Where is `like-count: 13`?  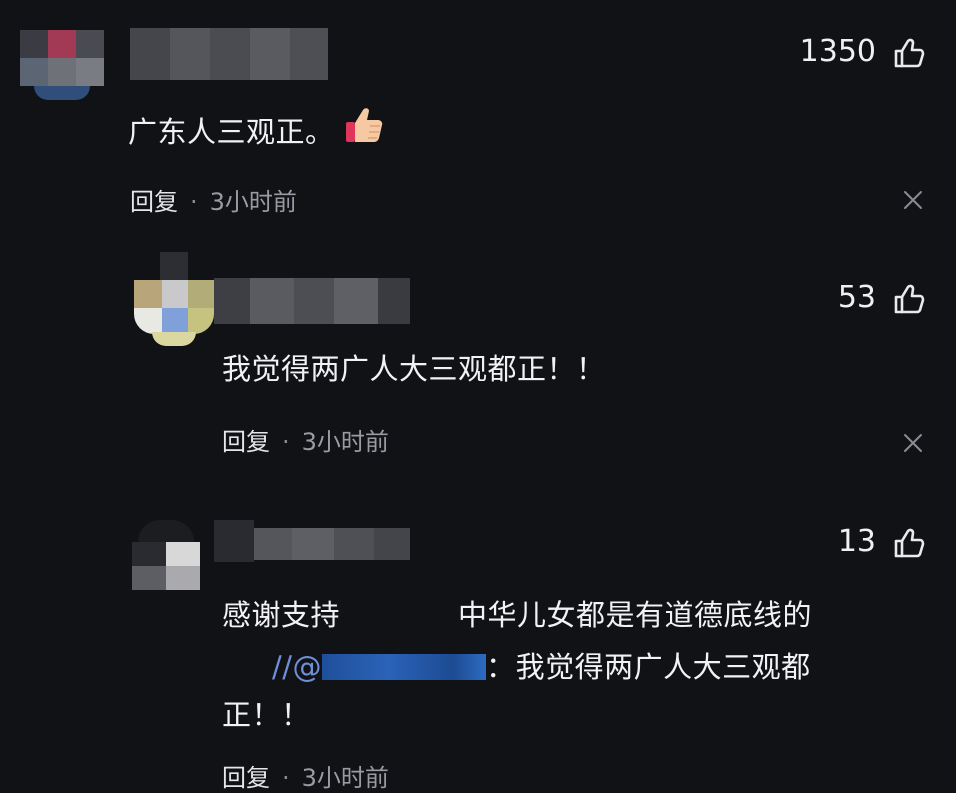 like-count: 13 is located at coordinates (856, 541).